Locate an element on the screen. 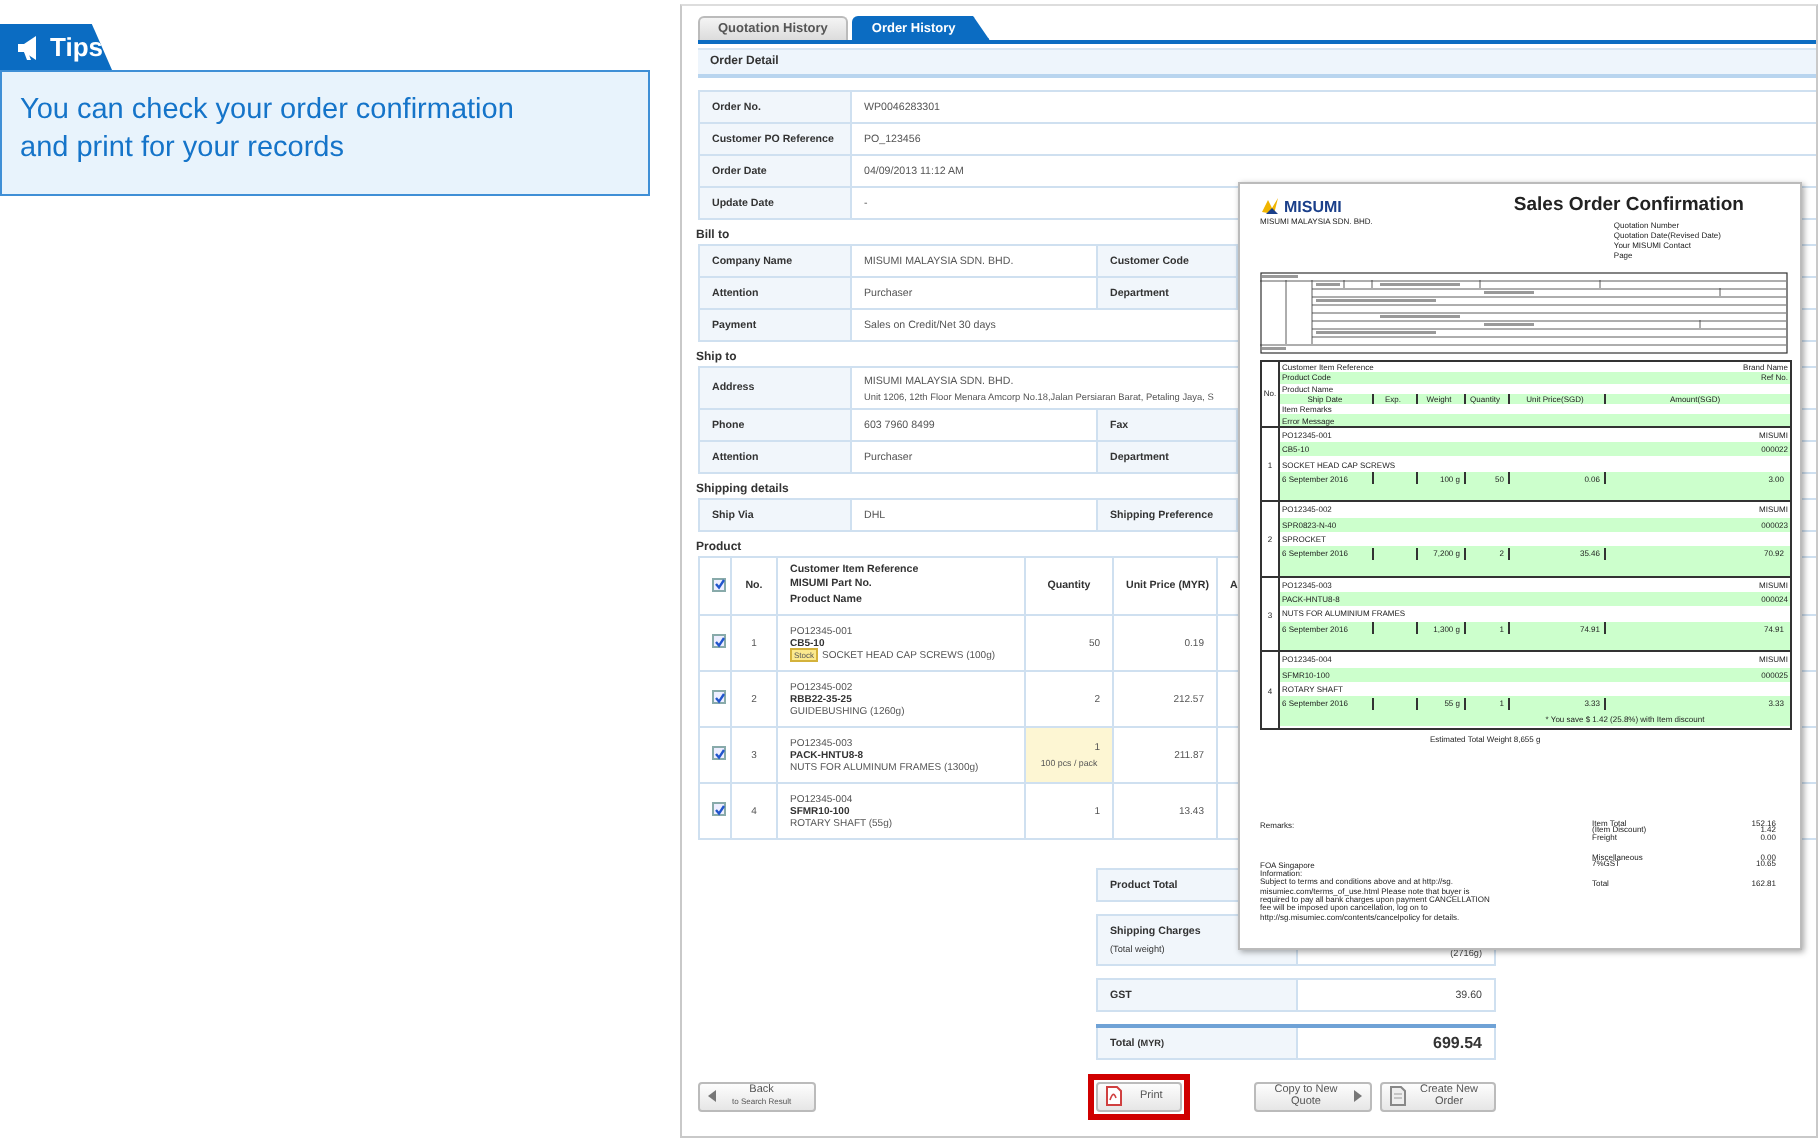  logo-text: MISUMI is located at coordinates (1313, 206).